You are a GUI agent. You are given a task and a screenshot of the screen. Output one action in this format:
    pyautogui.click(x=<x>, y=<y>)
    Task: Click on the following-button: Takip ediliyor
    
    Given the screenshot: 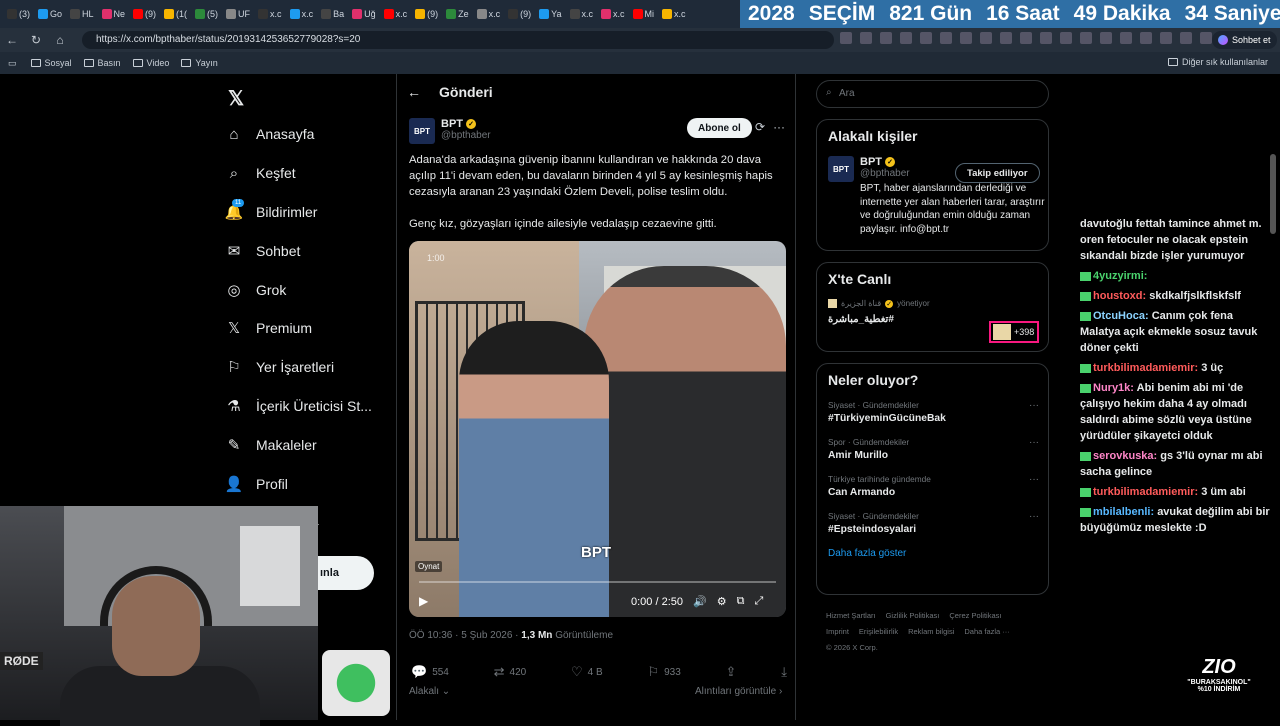 What is the action you would take?
    pyautogui.click(x=997, y=173)
    